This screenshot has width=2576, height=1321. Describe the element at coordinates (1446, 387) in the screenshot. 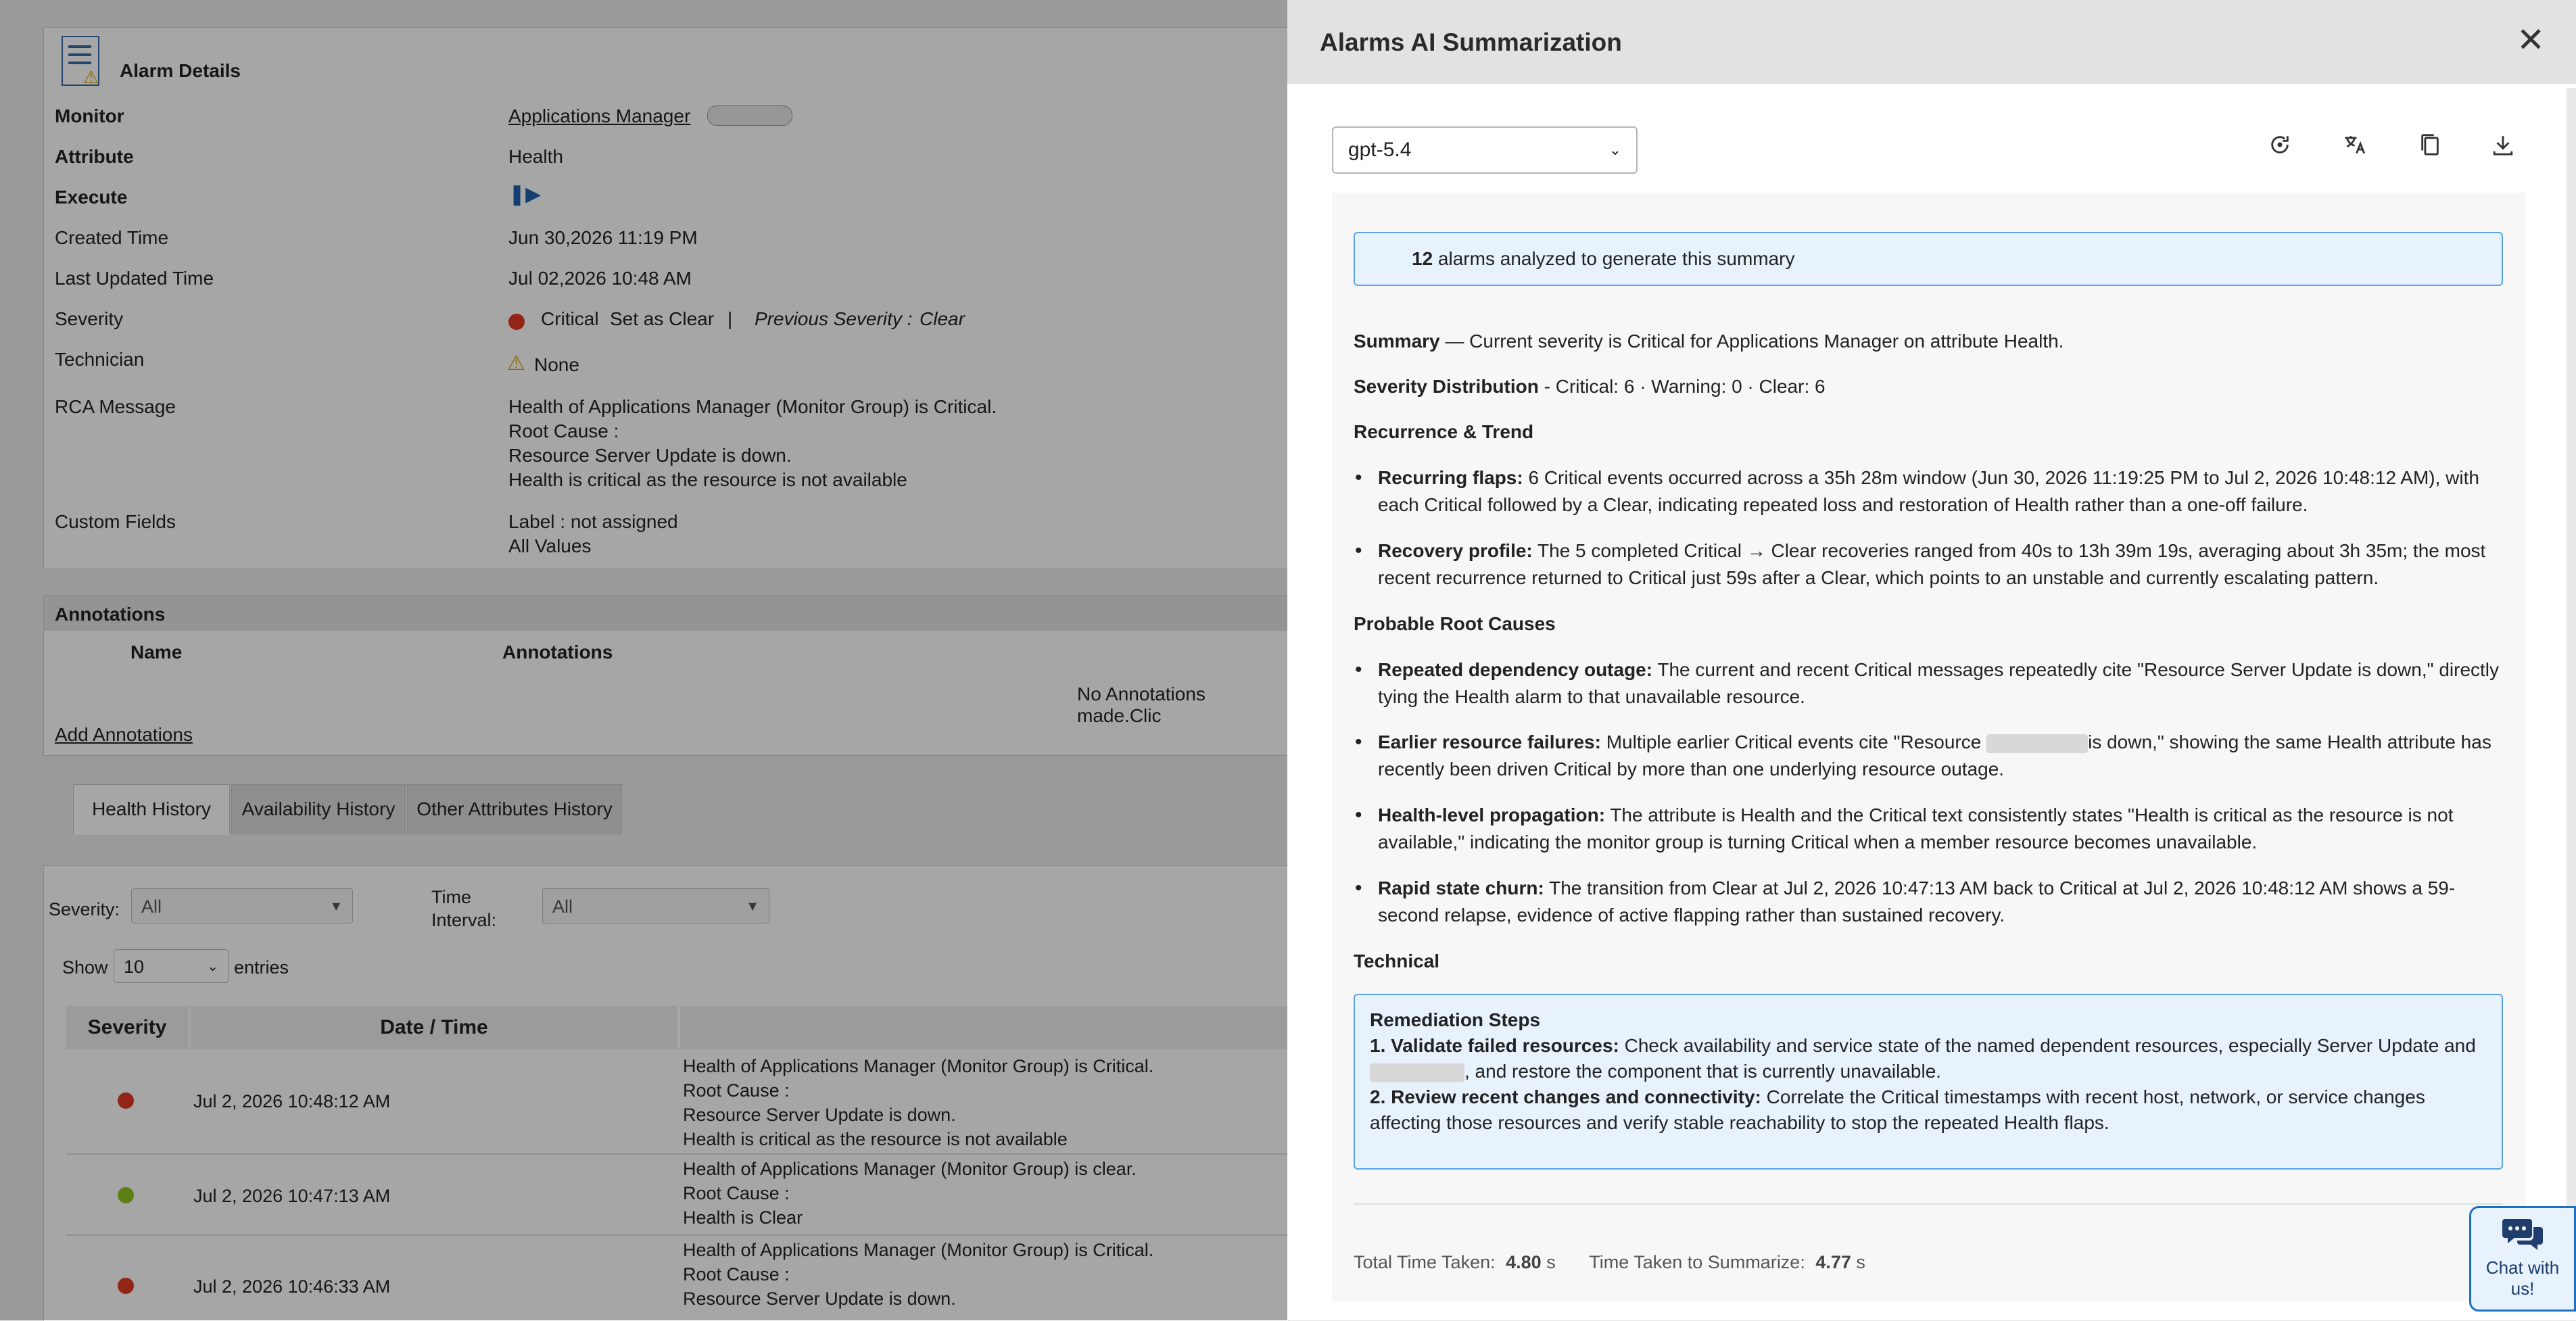

I see `severity-distribution-label: Severity Distribution` at that location.